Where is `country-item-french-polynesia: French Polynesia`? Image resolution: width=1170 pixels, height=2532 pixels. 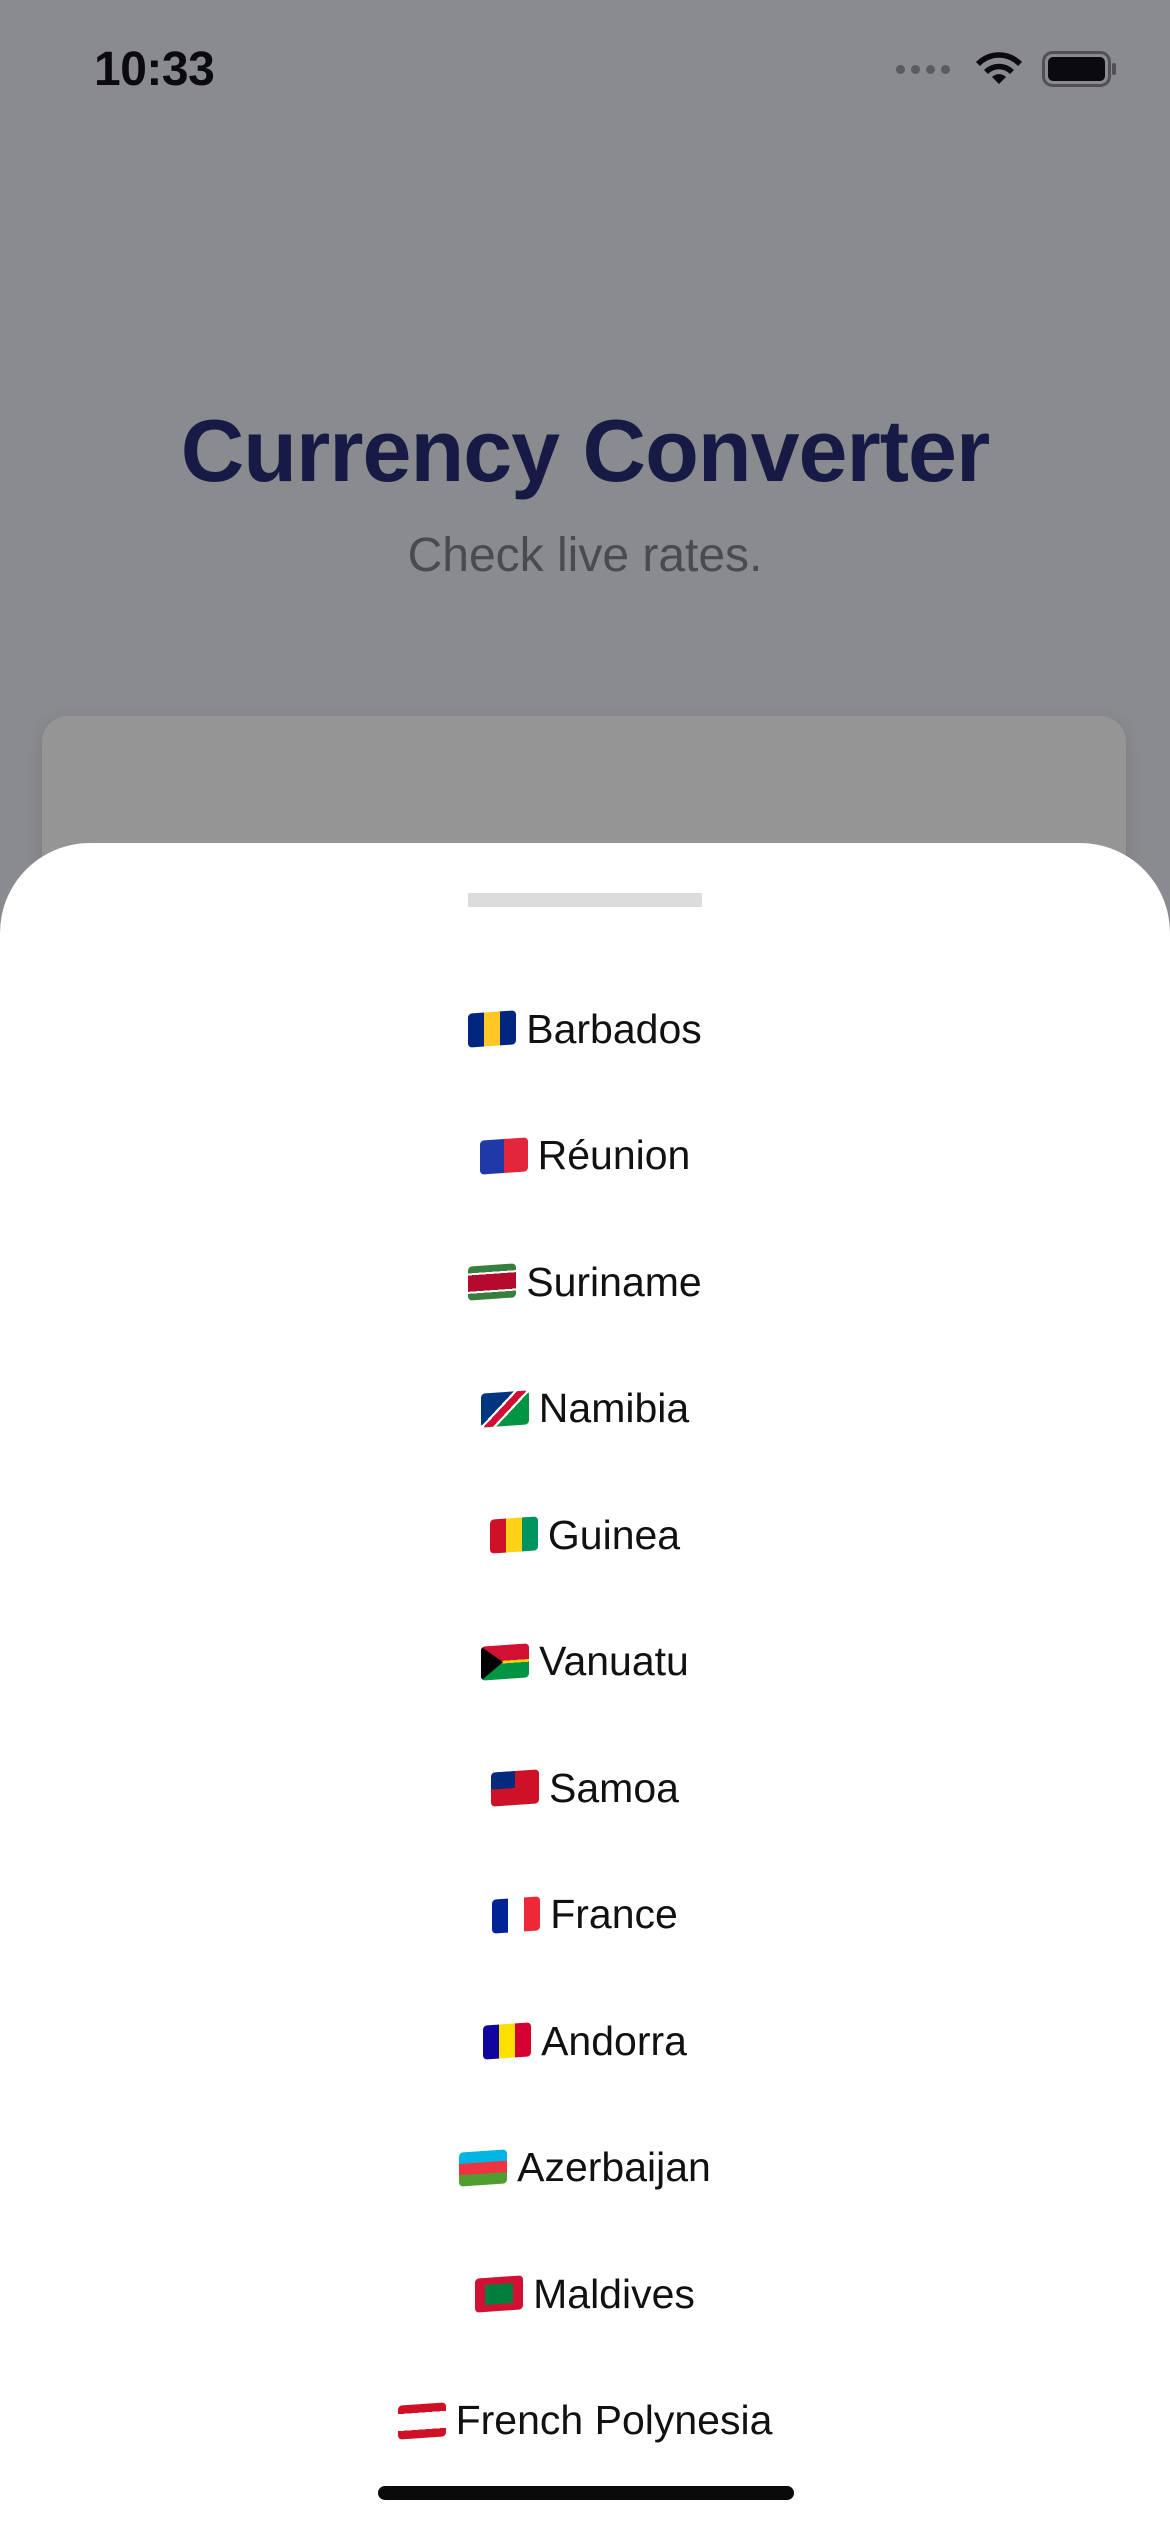 country-item-french-polynesia: French Polynesia is located at coordinates (585, 2421).